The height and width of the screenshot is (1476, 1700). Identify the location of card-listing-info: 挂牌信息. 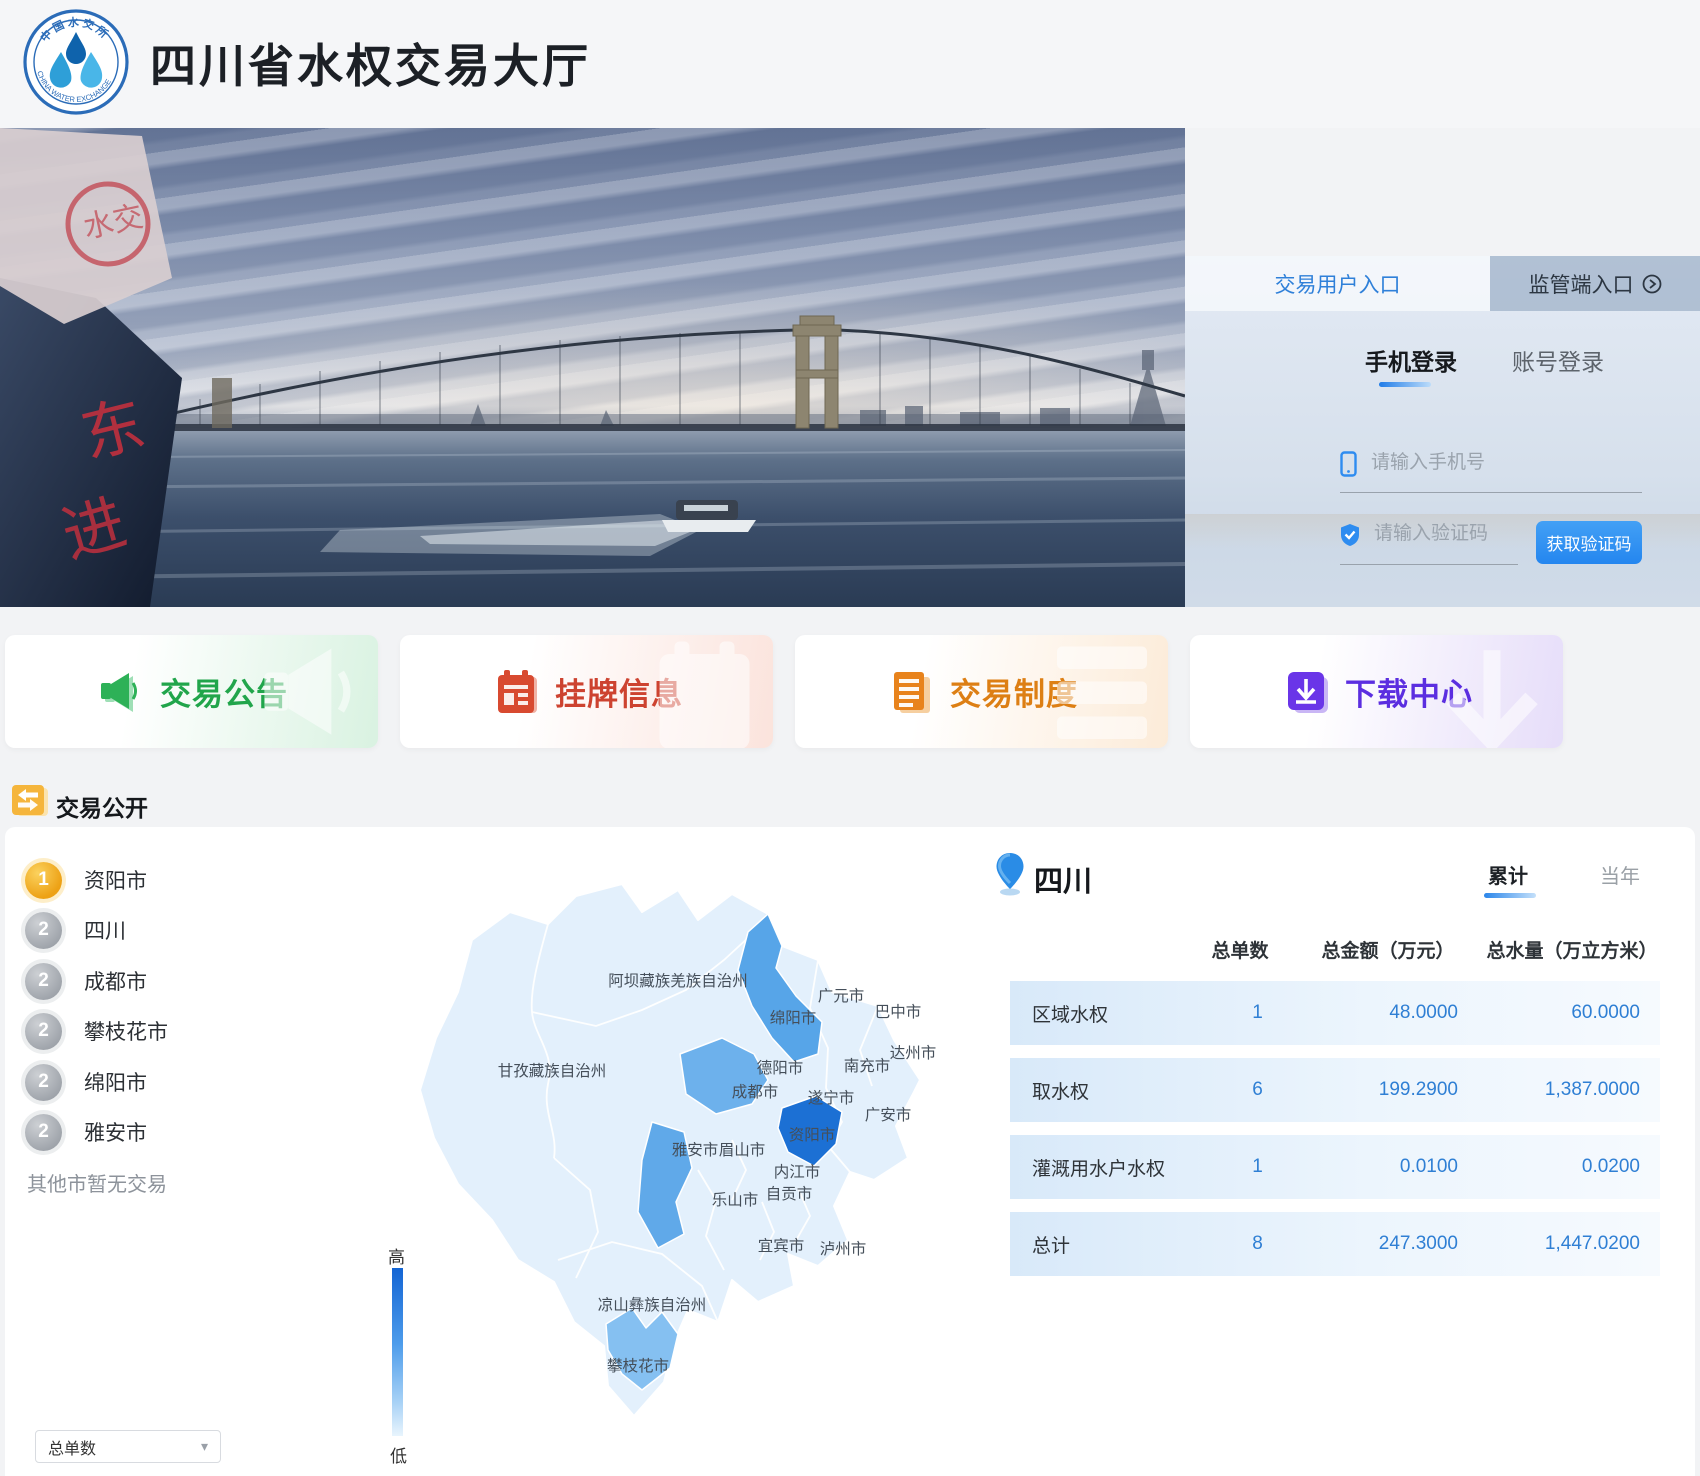
(586, 691).